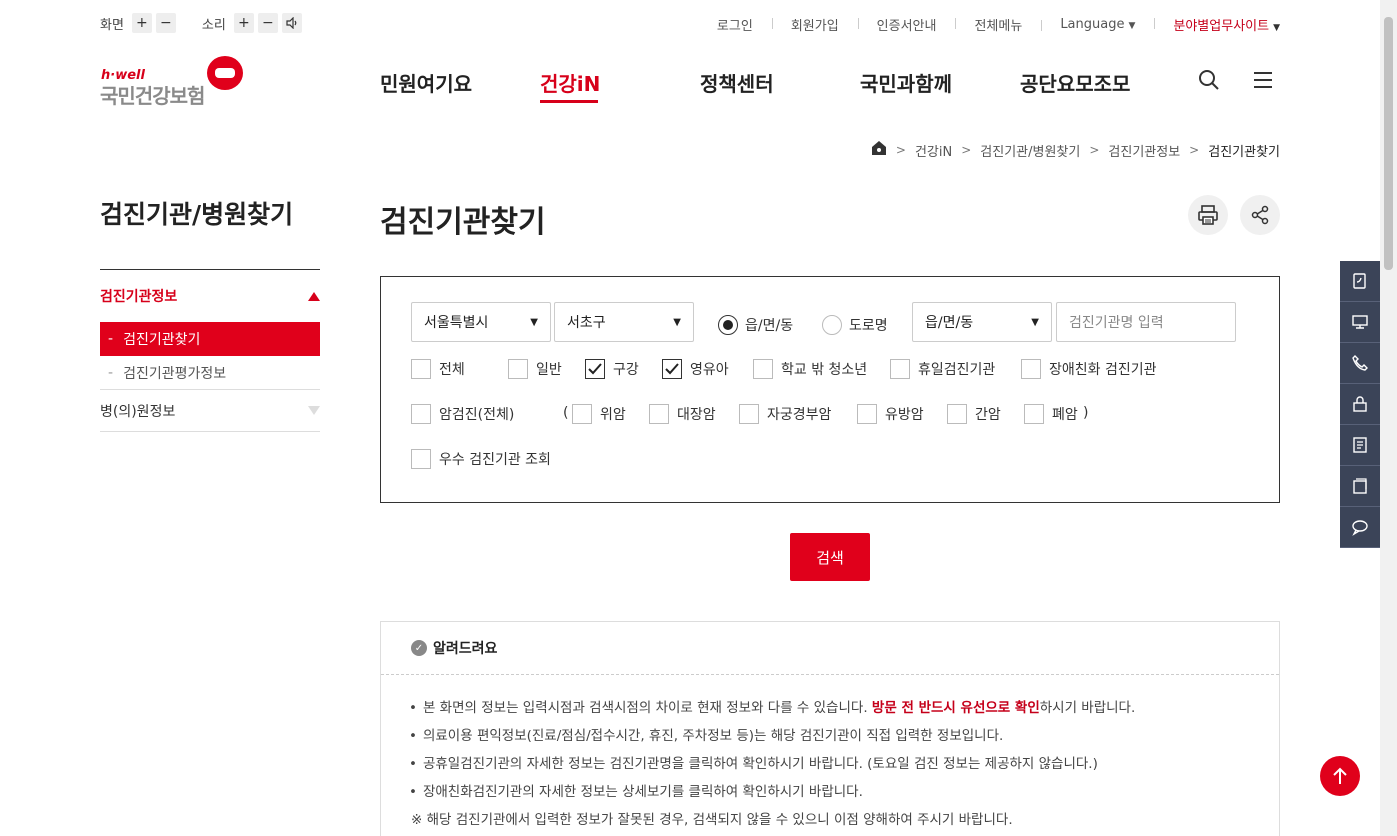  I want to click on emd-select: 읍/면/동 ▼, so click(982, 322).